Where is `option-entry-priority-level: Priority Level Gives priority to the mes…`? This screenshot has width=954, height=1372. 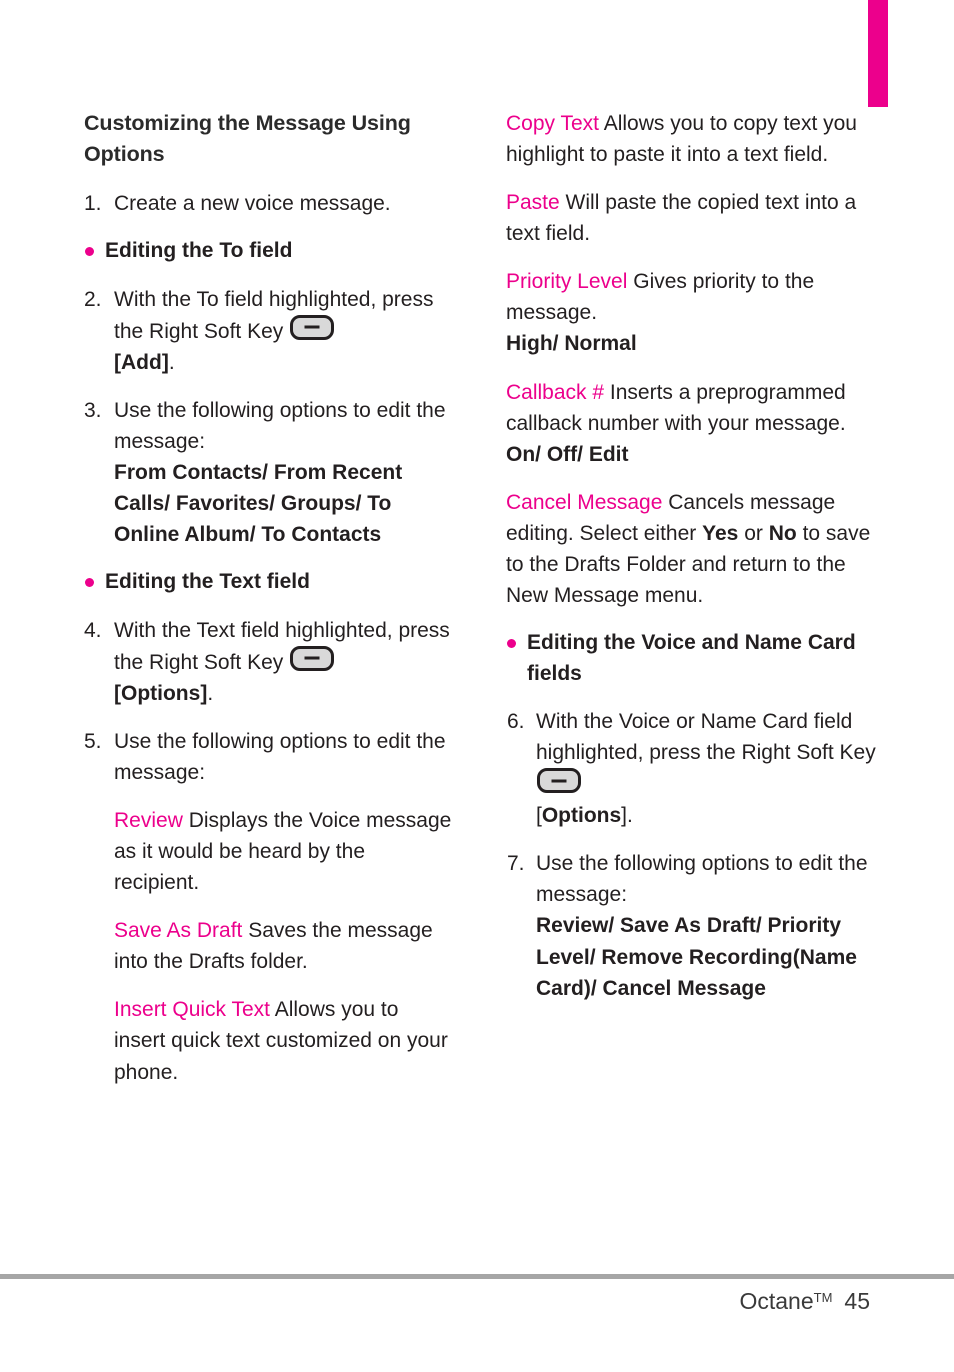
option-entry-priority-level: Priority Level Gives priority to the mes… is located at coordinates (693, 312).